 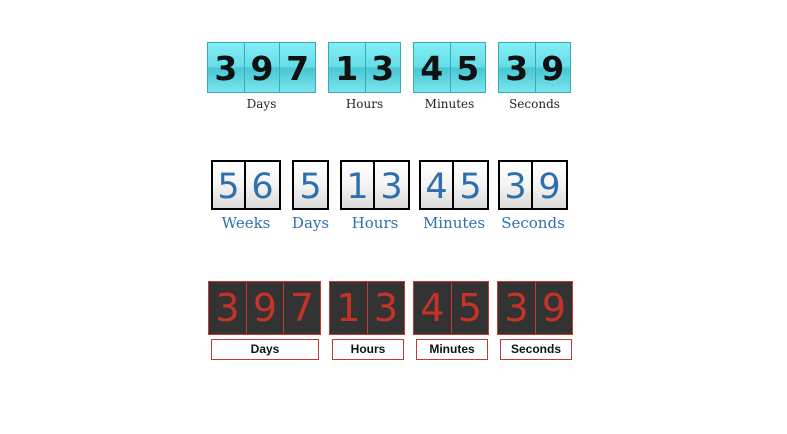 What do you see at coordinates (263, 185) in the screenshot?
I see `digit: 6` at bounding box center [263, 185].